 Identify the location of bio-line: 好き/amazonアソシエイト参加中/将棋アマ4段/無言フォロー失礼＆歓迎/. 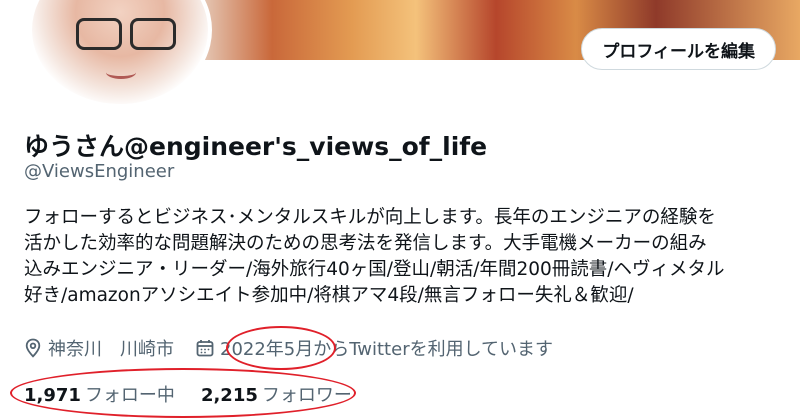
(329, 295).